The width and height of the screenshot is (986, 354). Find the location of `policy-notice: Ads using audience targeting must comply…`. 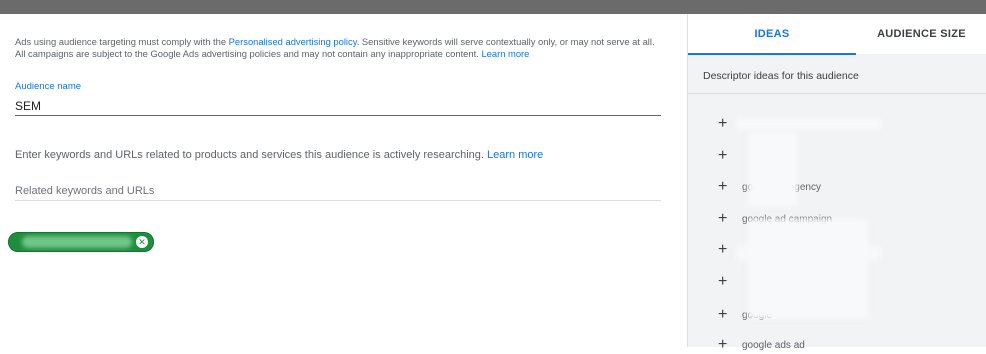

policy-notice: Ads using audience targeting must comply… is located at coordinates (340, 48).